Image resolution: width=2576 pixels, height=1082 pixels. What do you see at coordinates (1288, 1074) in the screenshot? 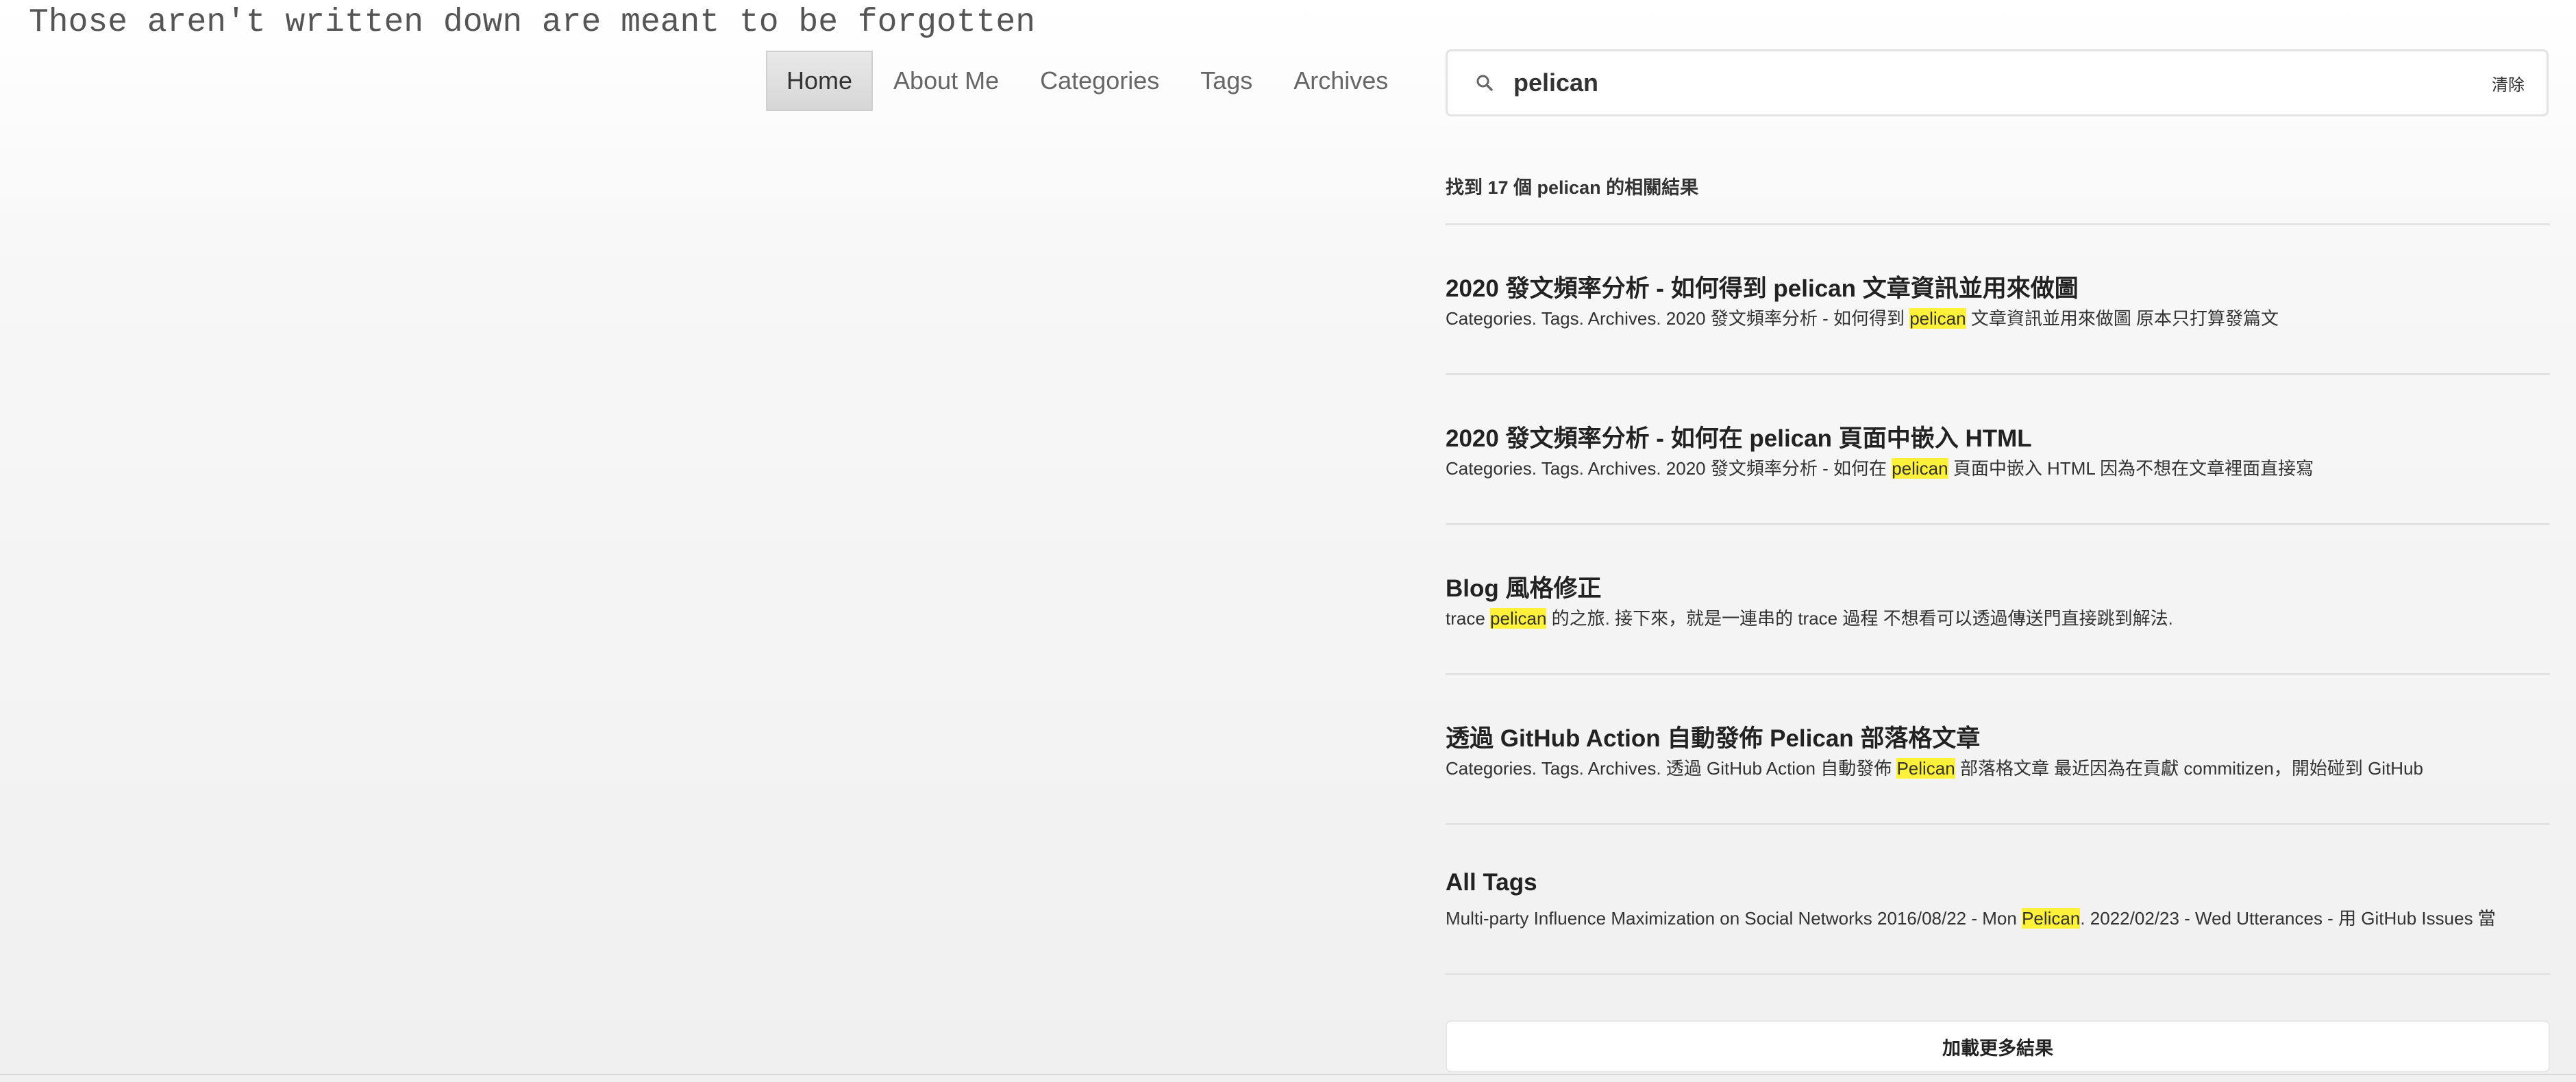
I see `bottom-divider` at bounding box center [1288, 1074].